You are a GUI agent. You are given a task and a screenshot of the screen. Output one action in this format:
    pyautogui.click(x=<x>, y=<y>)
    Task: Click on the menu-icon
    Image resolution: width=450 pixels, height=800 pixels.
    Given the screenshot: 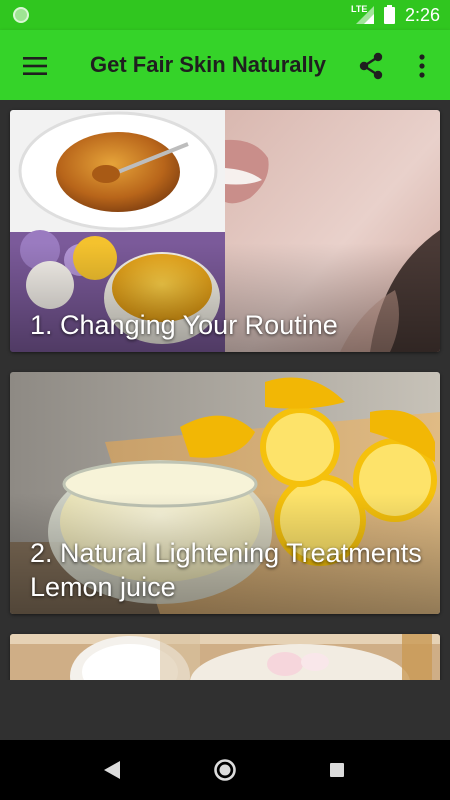 What is the action you would take?
    pyautogui.click(x=35, y=66)
    